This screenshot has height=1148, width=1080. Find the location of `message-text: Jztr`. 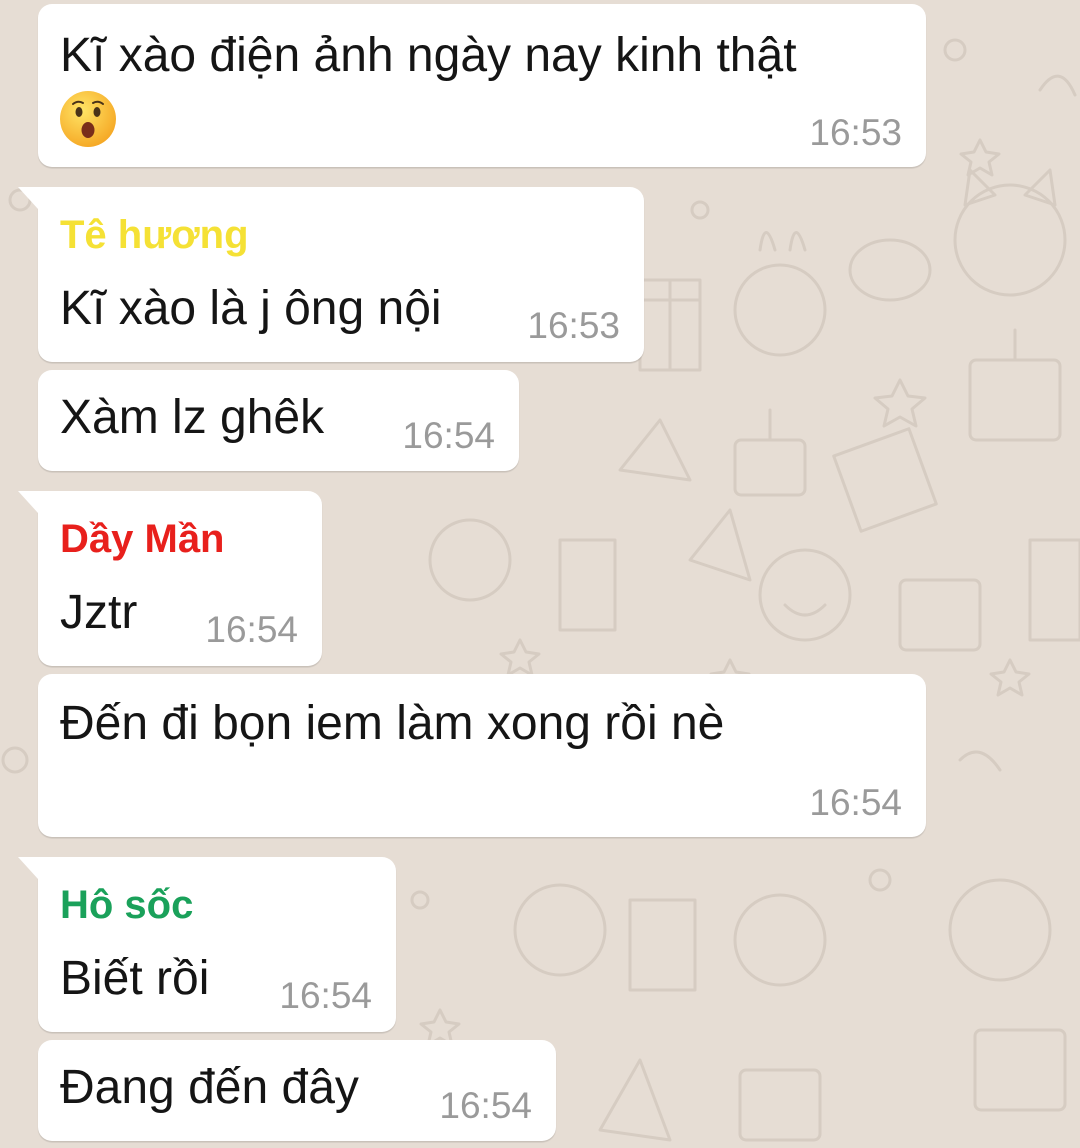

message-text: Jztr is located at coordinates (99, 612).